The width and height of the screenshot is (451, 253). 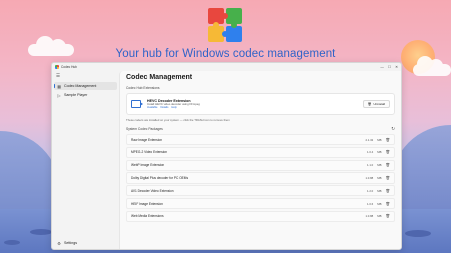 What do you see at coordinates (57, 67) in the screenshot?
I see `app-icon` at bounding box center [57, 67].